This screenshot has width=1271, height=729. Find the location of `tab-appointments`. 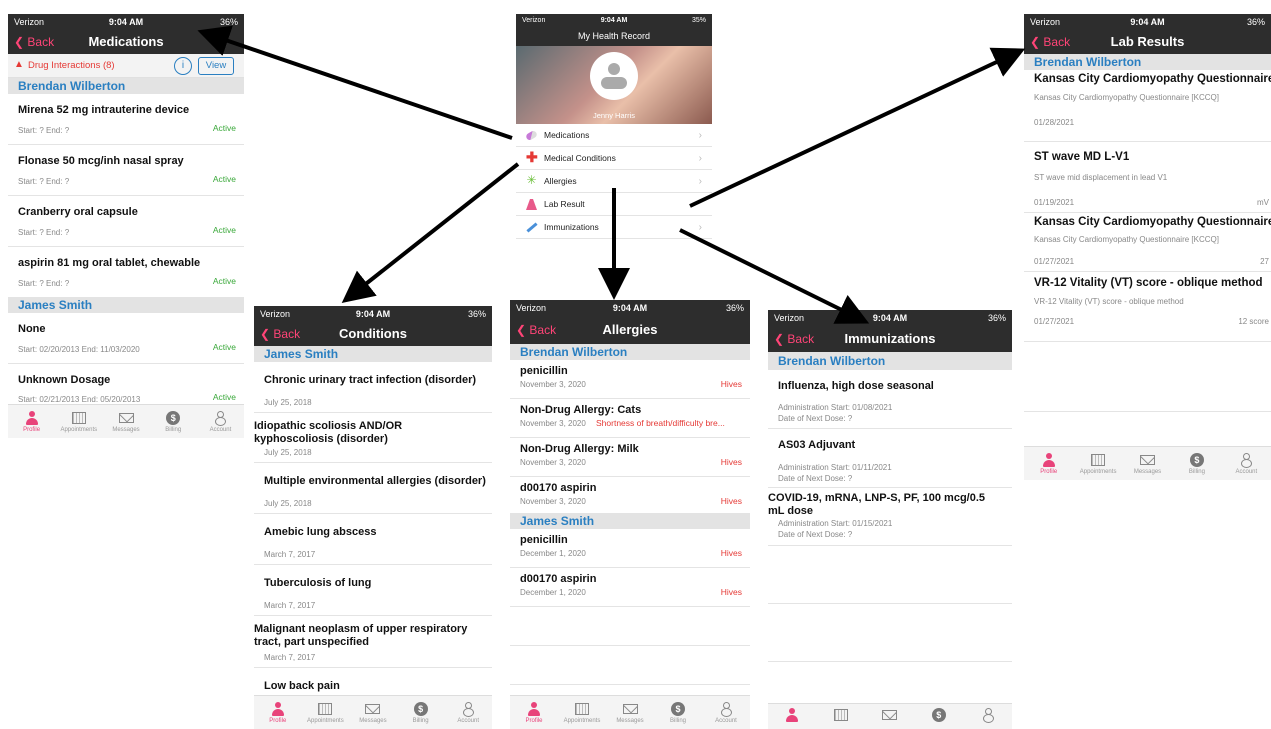

tab-appointments is located at coordinates (841, 714).